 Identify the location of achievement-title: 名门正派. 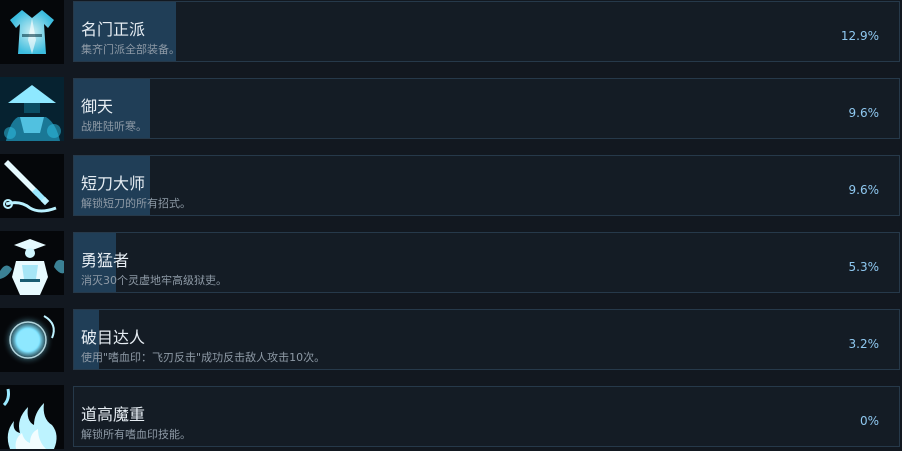
(113, 29).